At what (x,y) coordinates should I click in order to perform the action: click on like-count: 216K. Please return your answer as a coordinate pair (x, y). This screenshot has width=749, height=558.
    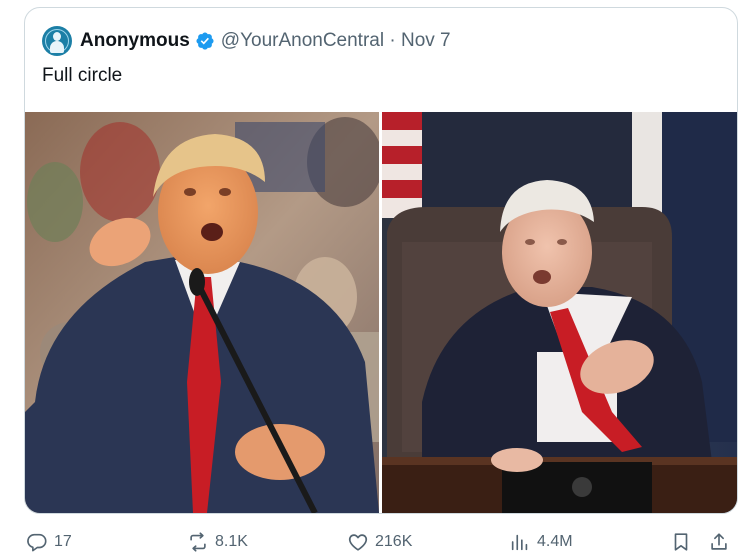
    Looking at the image, I should click on (394, 541).